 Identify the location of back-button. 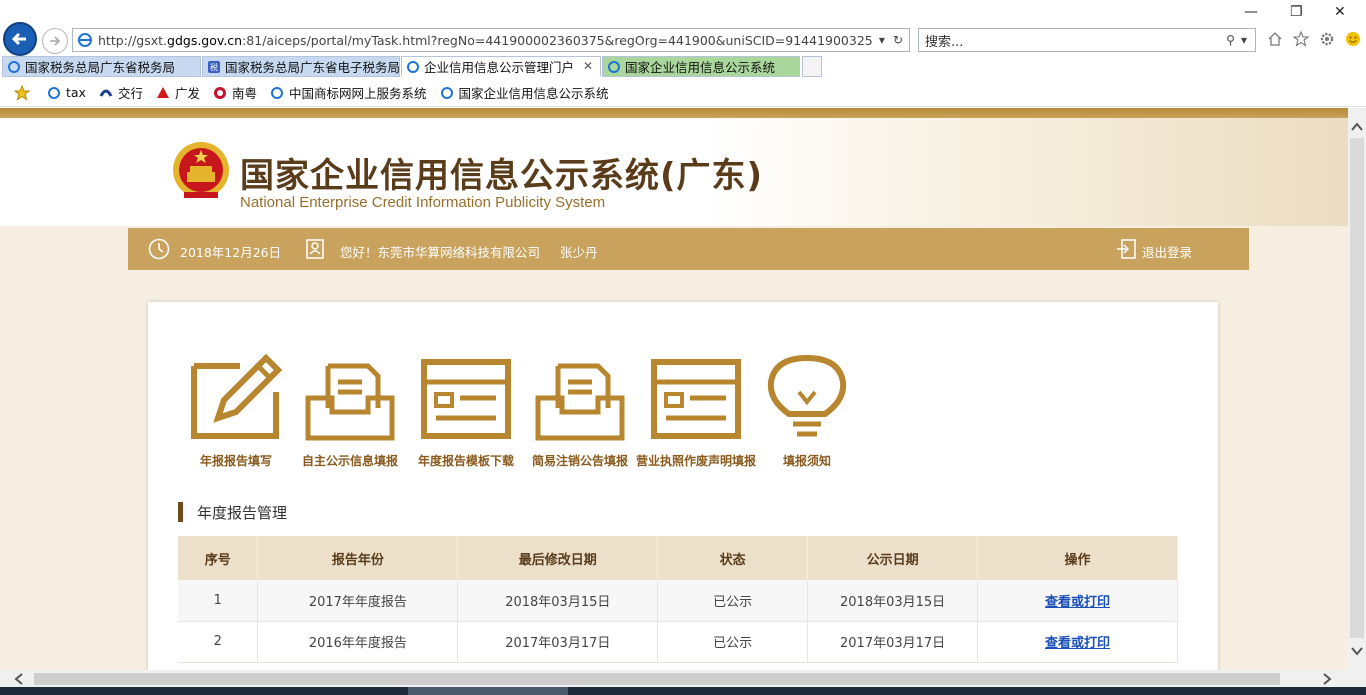
(20, 39).